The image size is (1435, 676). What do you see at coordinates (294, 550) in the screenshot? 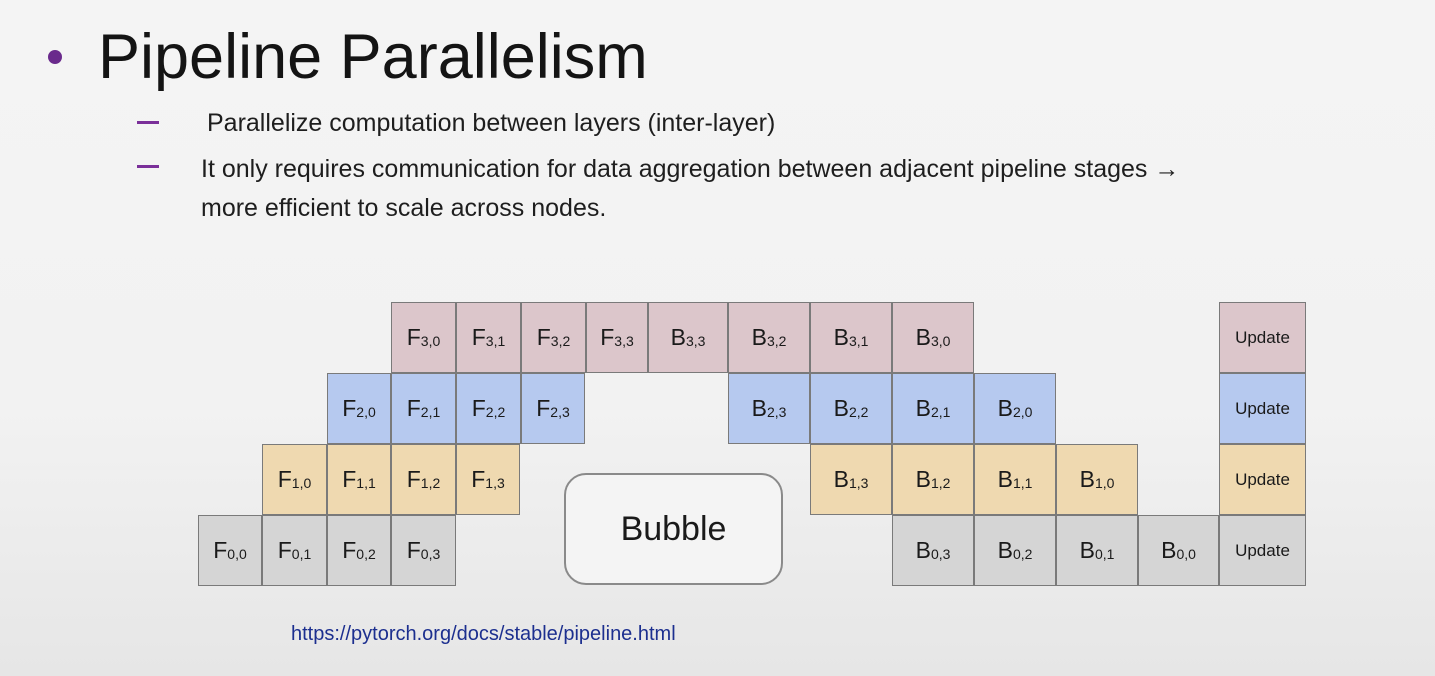
I see `forward-cell-0-1: F 0,1` at bounding box center [294, 550].